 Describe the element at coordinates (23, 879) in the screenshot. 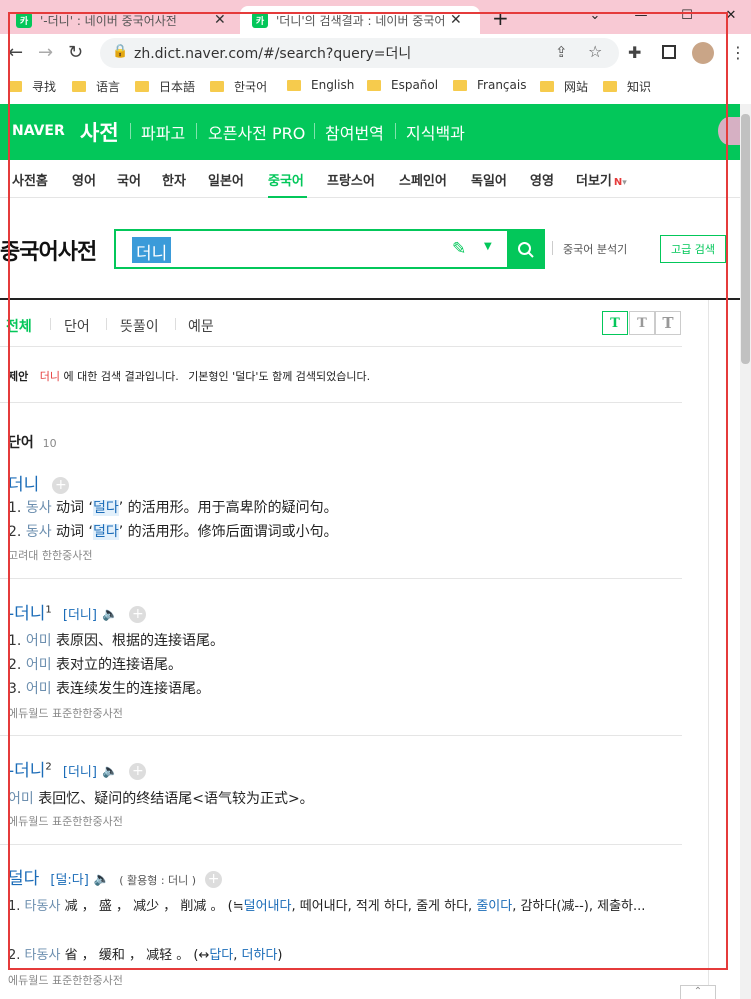

I see `headword-link: 덜다` at that location.